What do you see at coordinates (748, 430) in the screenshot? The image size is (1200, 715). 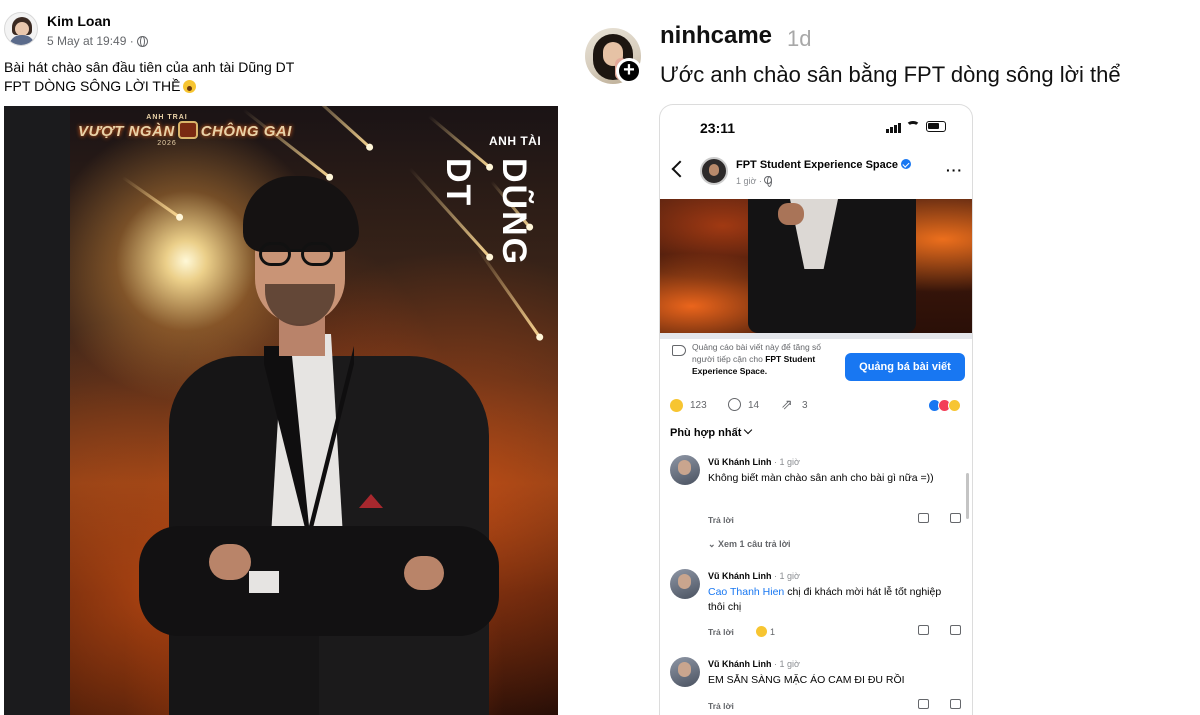 I see `chevron-down-icon` at bounding box center [748, 430].